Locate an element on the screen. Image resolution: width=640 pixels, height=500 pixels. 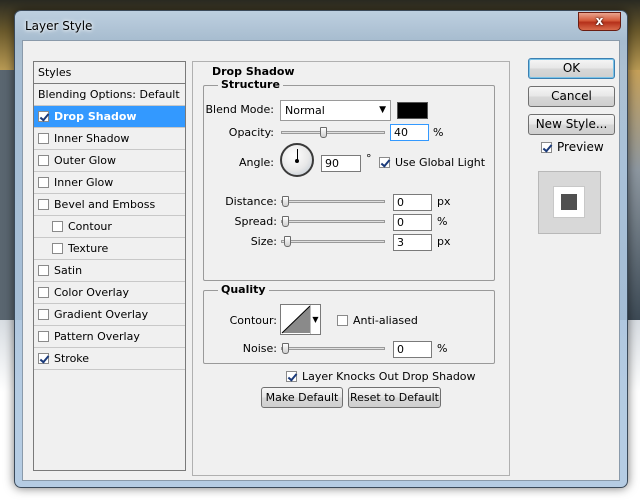
style-item-color-overlay: Color Overlay is located at coordinates (109, 293).